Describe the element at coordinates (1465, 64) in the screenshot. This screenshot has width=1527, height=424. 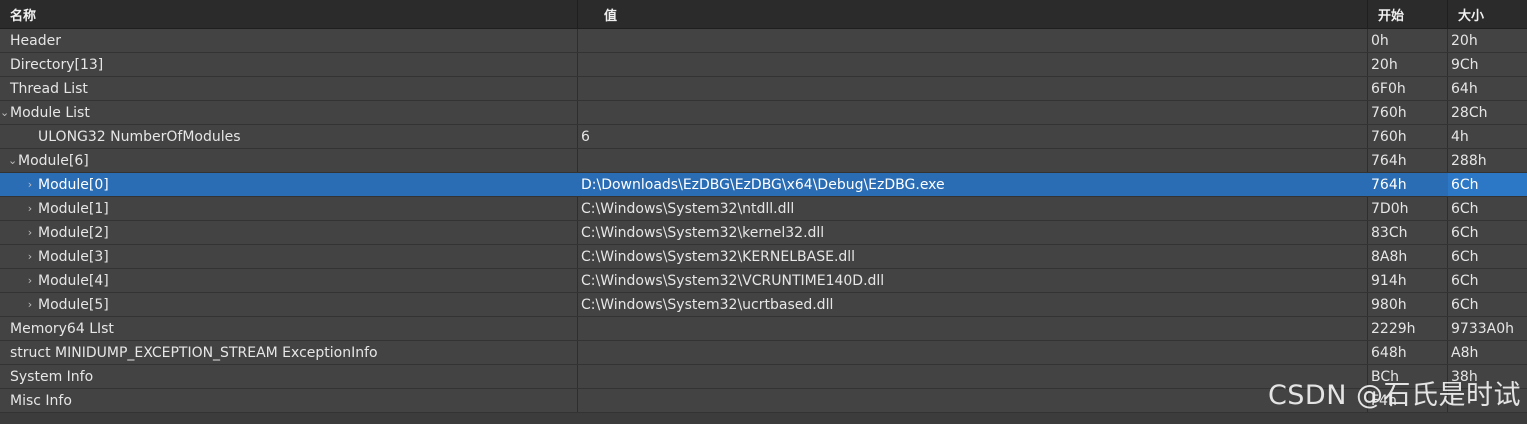
I see `row-size-cell: 9Ch` at that location.